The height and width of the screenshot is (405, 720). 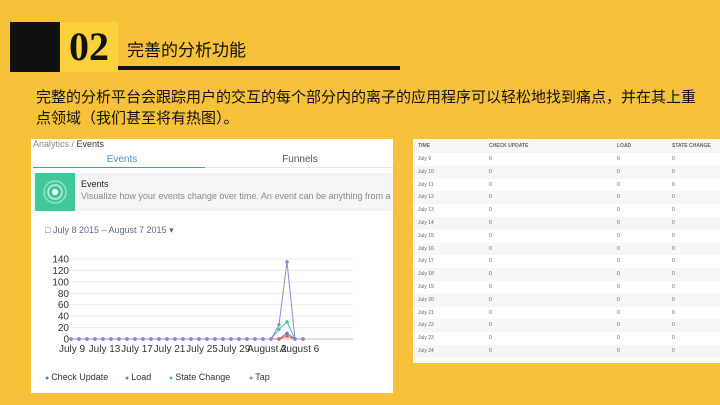 What do you see at coordinates (35, 47) in the screenshot?
I see `number-block` at bounding box center [35, 47].